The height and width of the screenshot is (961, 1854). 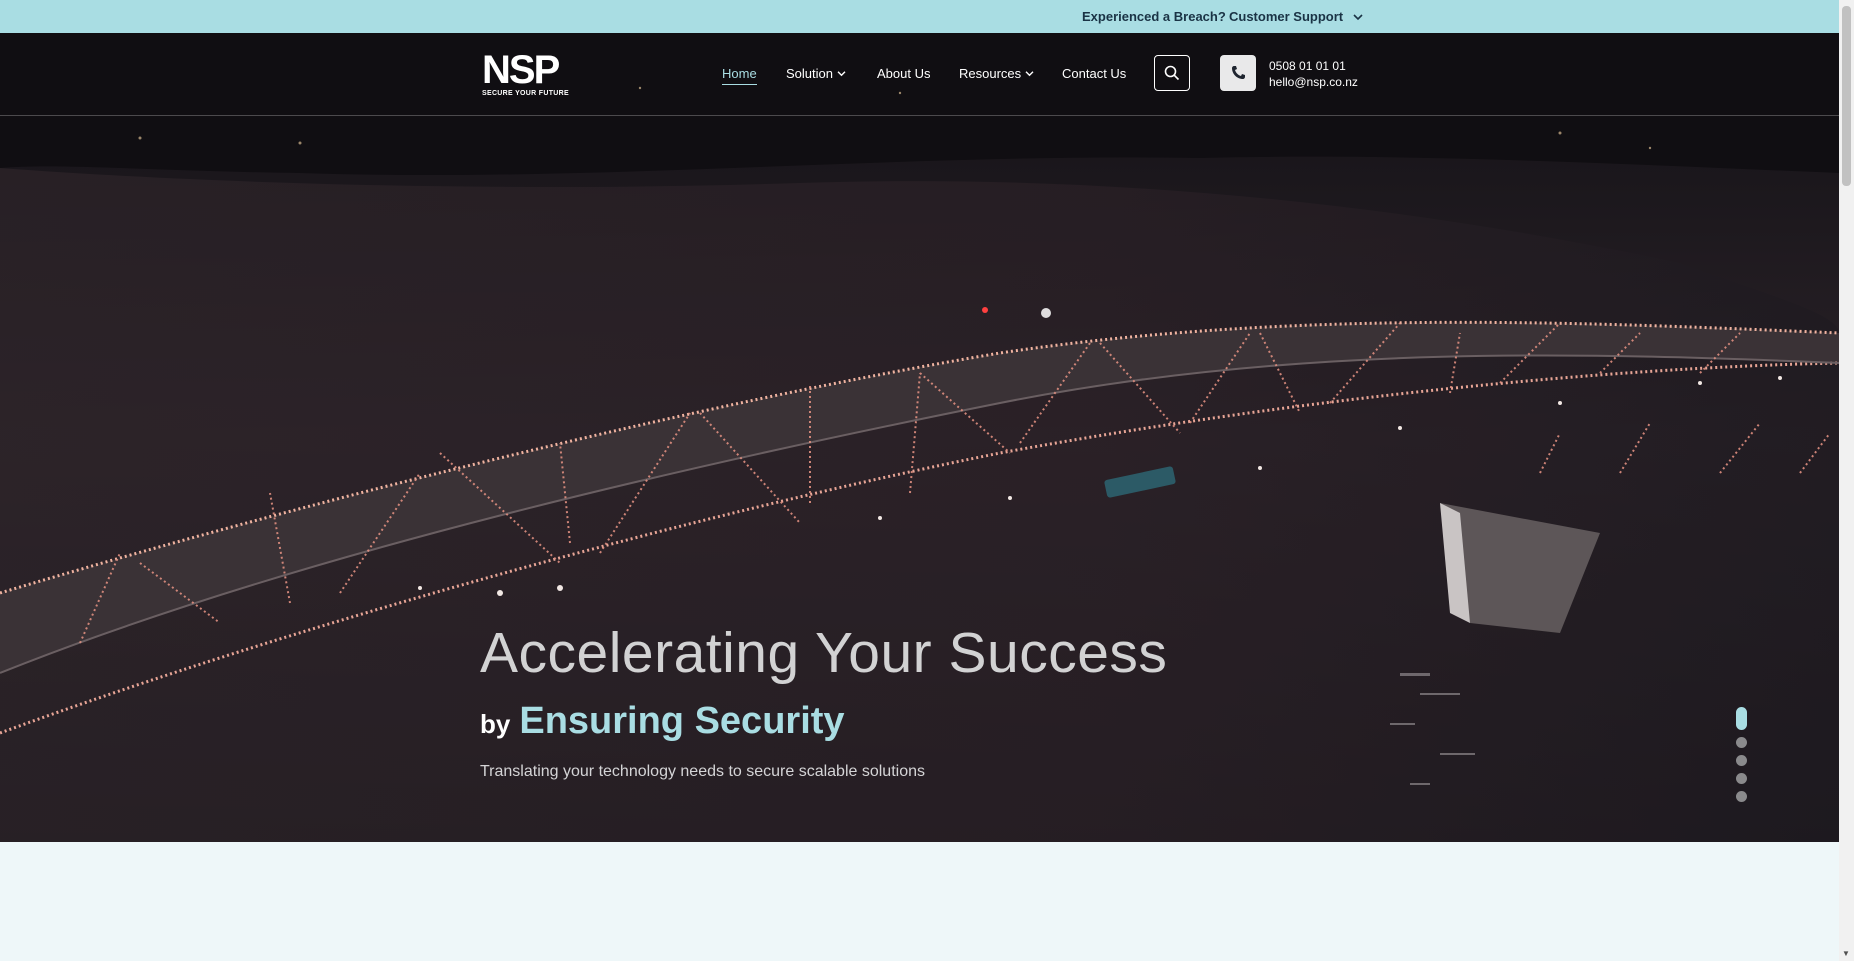 I want to click on nav-solution: Solution, so click(x=816, y=73).